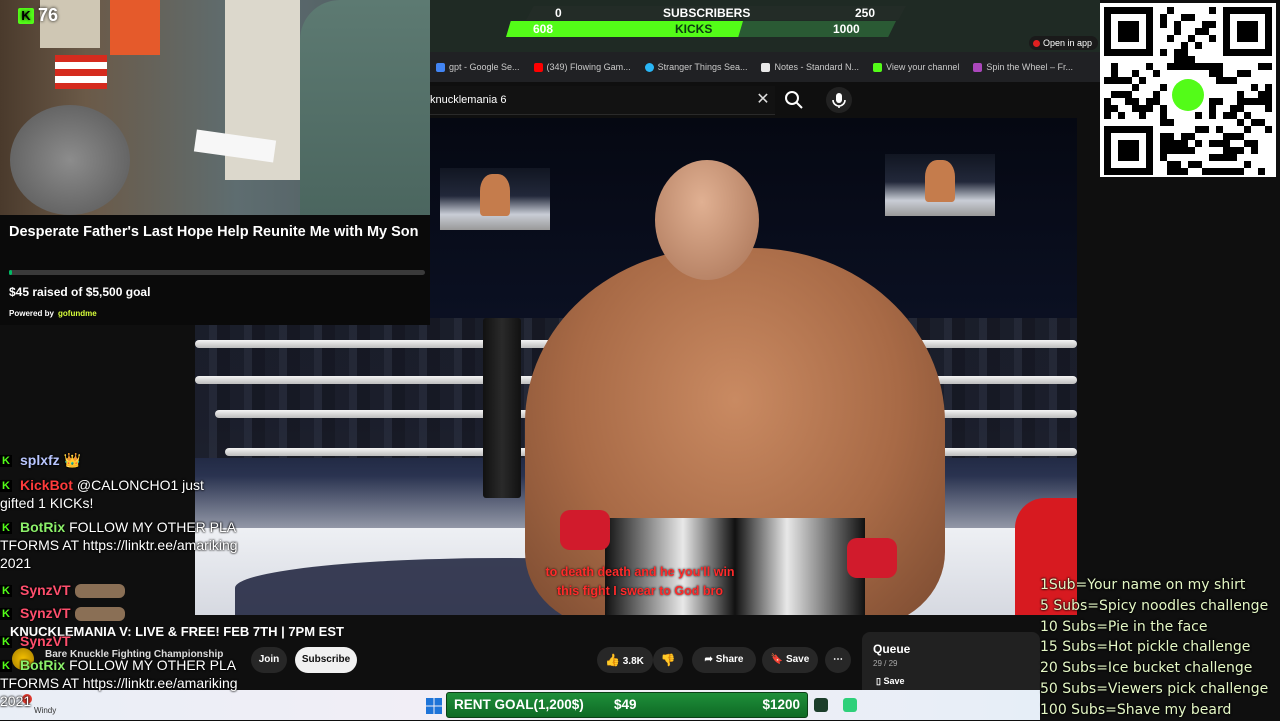  Describe the element at coordinates (781, 704) in the screenshot. I see `rent-goal-target: $1200` at that location.